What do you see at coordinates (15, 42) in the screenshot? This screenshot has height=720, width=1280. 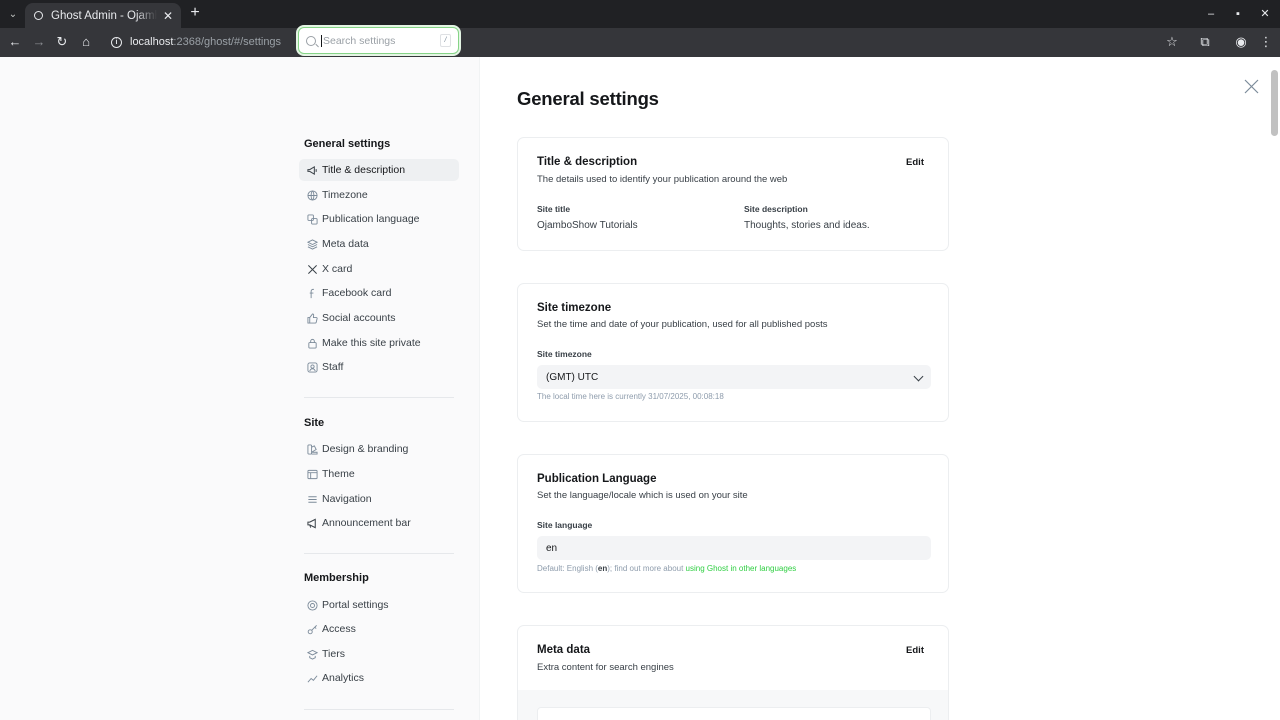 I see `back-icon: ←` at bounding box center [15, 42].